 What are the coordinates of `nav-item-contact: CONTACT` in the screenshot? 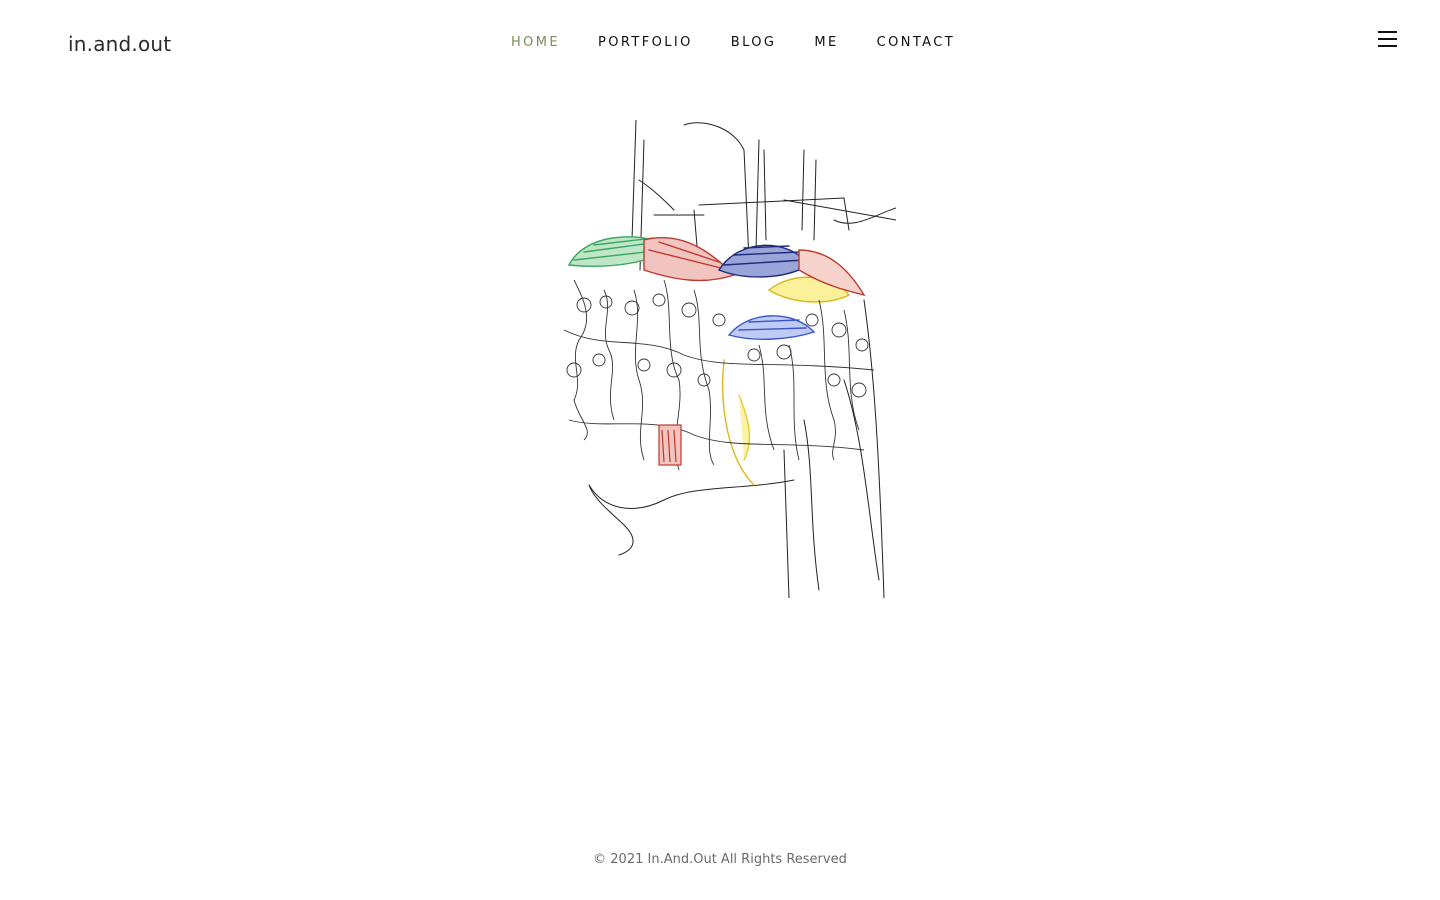 It's located at (916, 42).